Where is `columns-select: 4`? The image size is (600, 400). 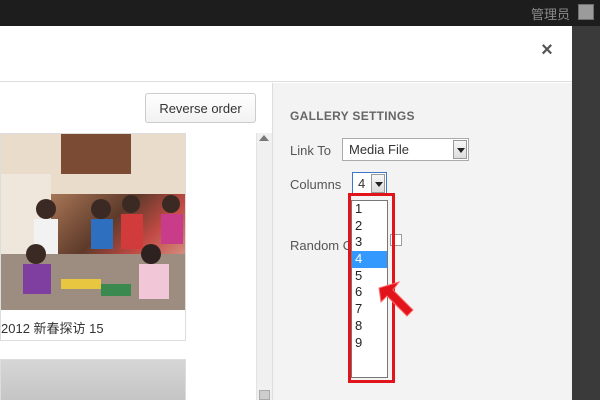
columns-select: 4 is located at coordinates (369, 183).